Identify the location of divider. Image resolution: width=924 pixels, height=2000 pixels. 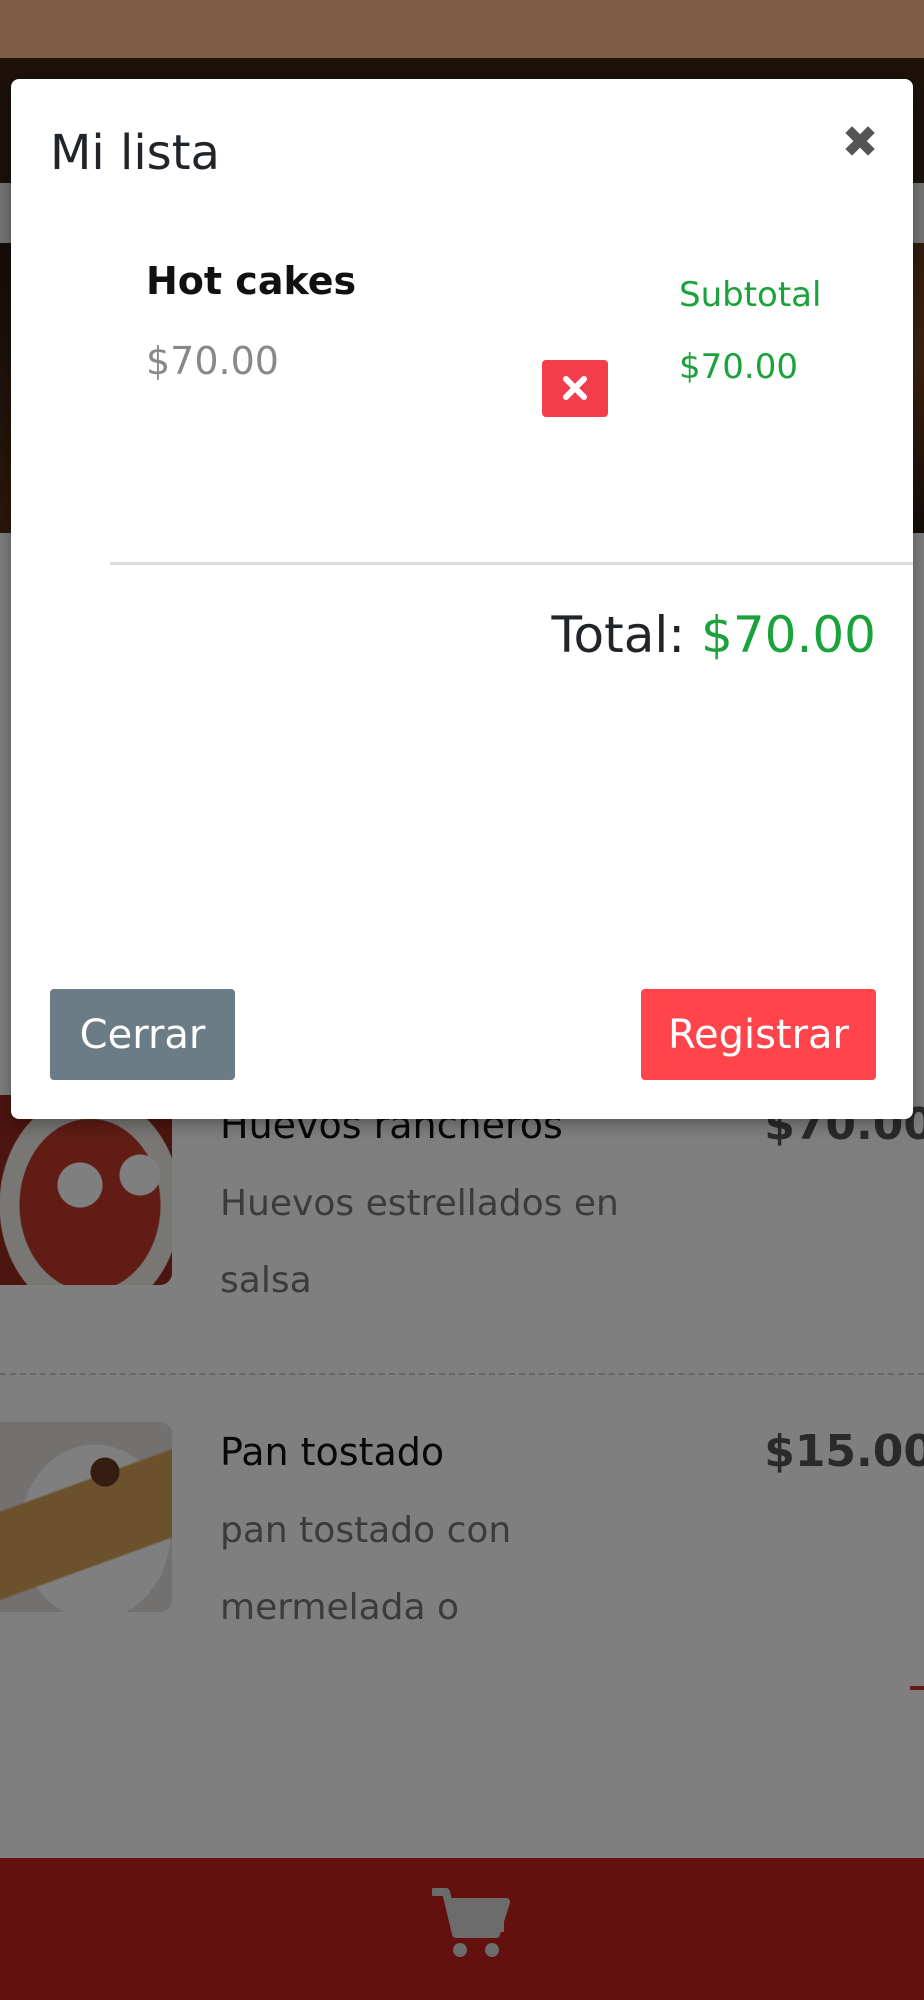
(511, 563).